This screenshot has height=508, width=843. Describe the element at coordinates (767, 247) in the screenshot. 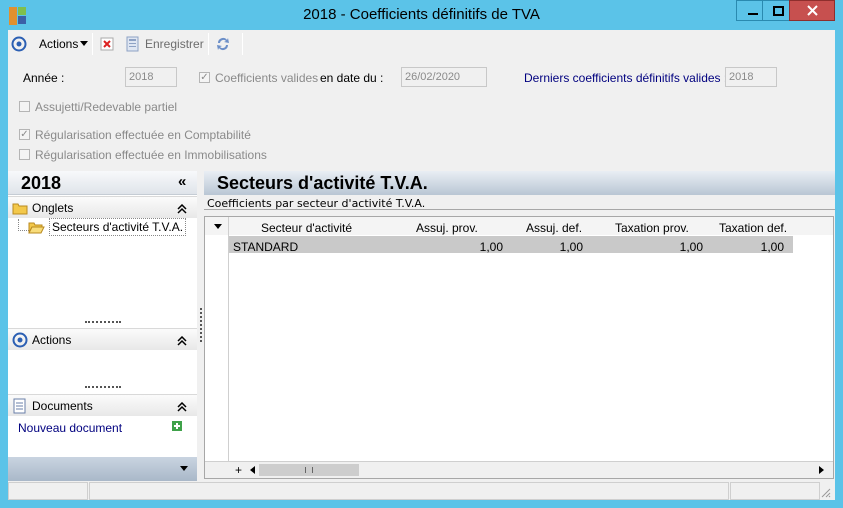

I see `cell-taxation-def: 1,00` at that location.